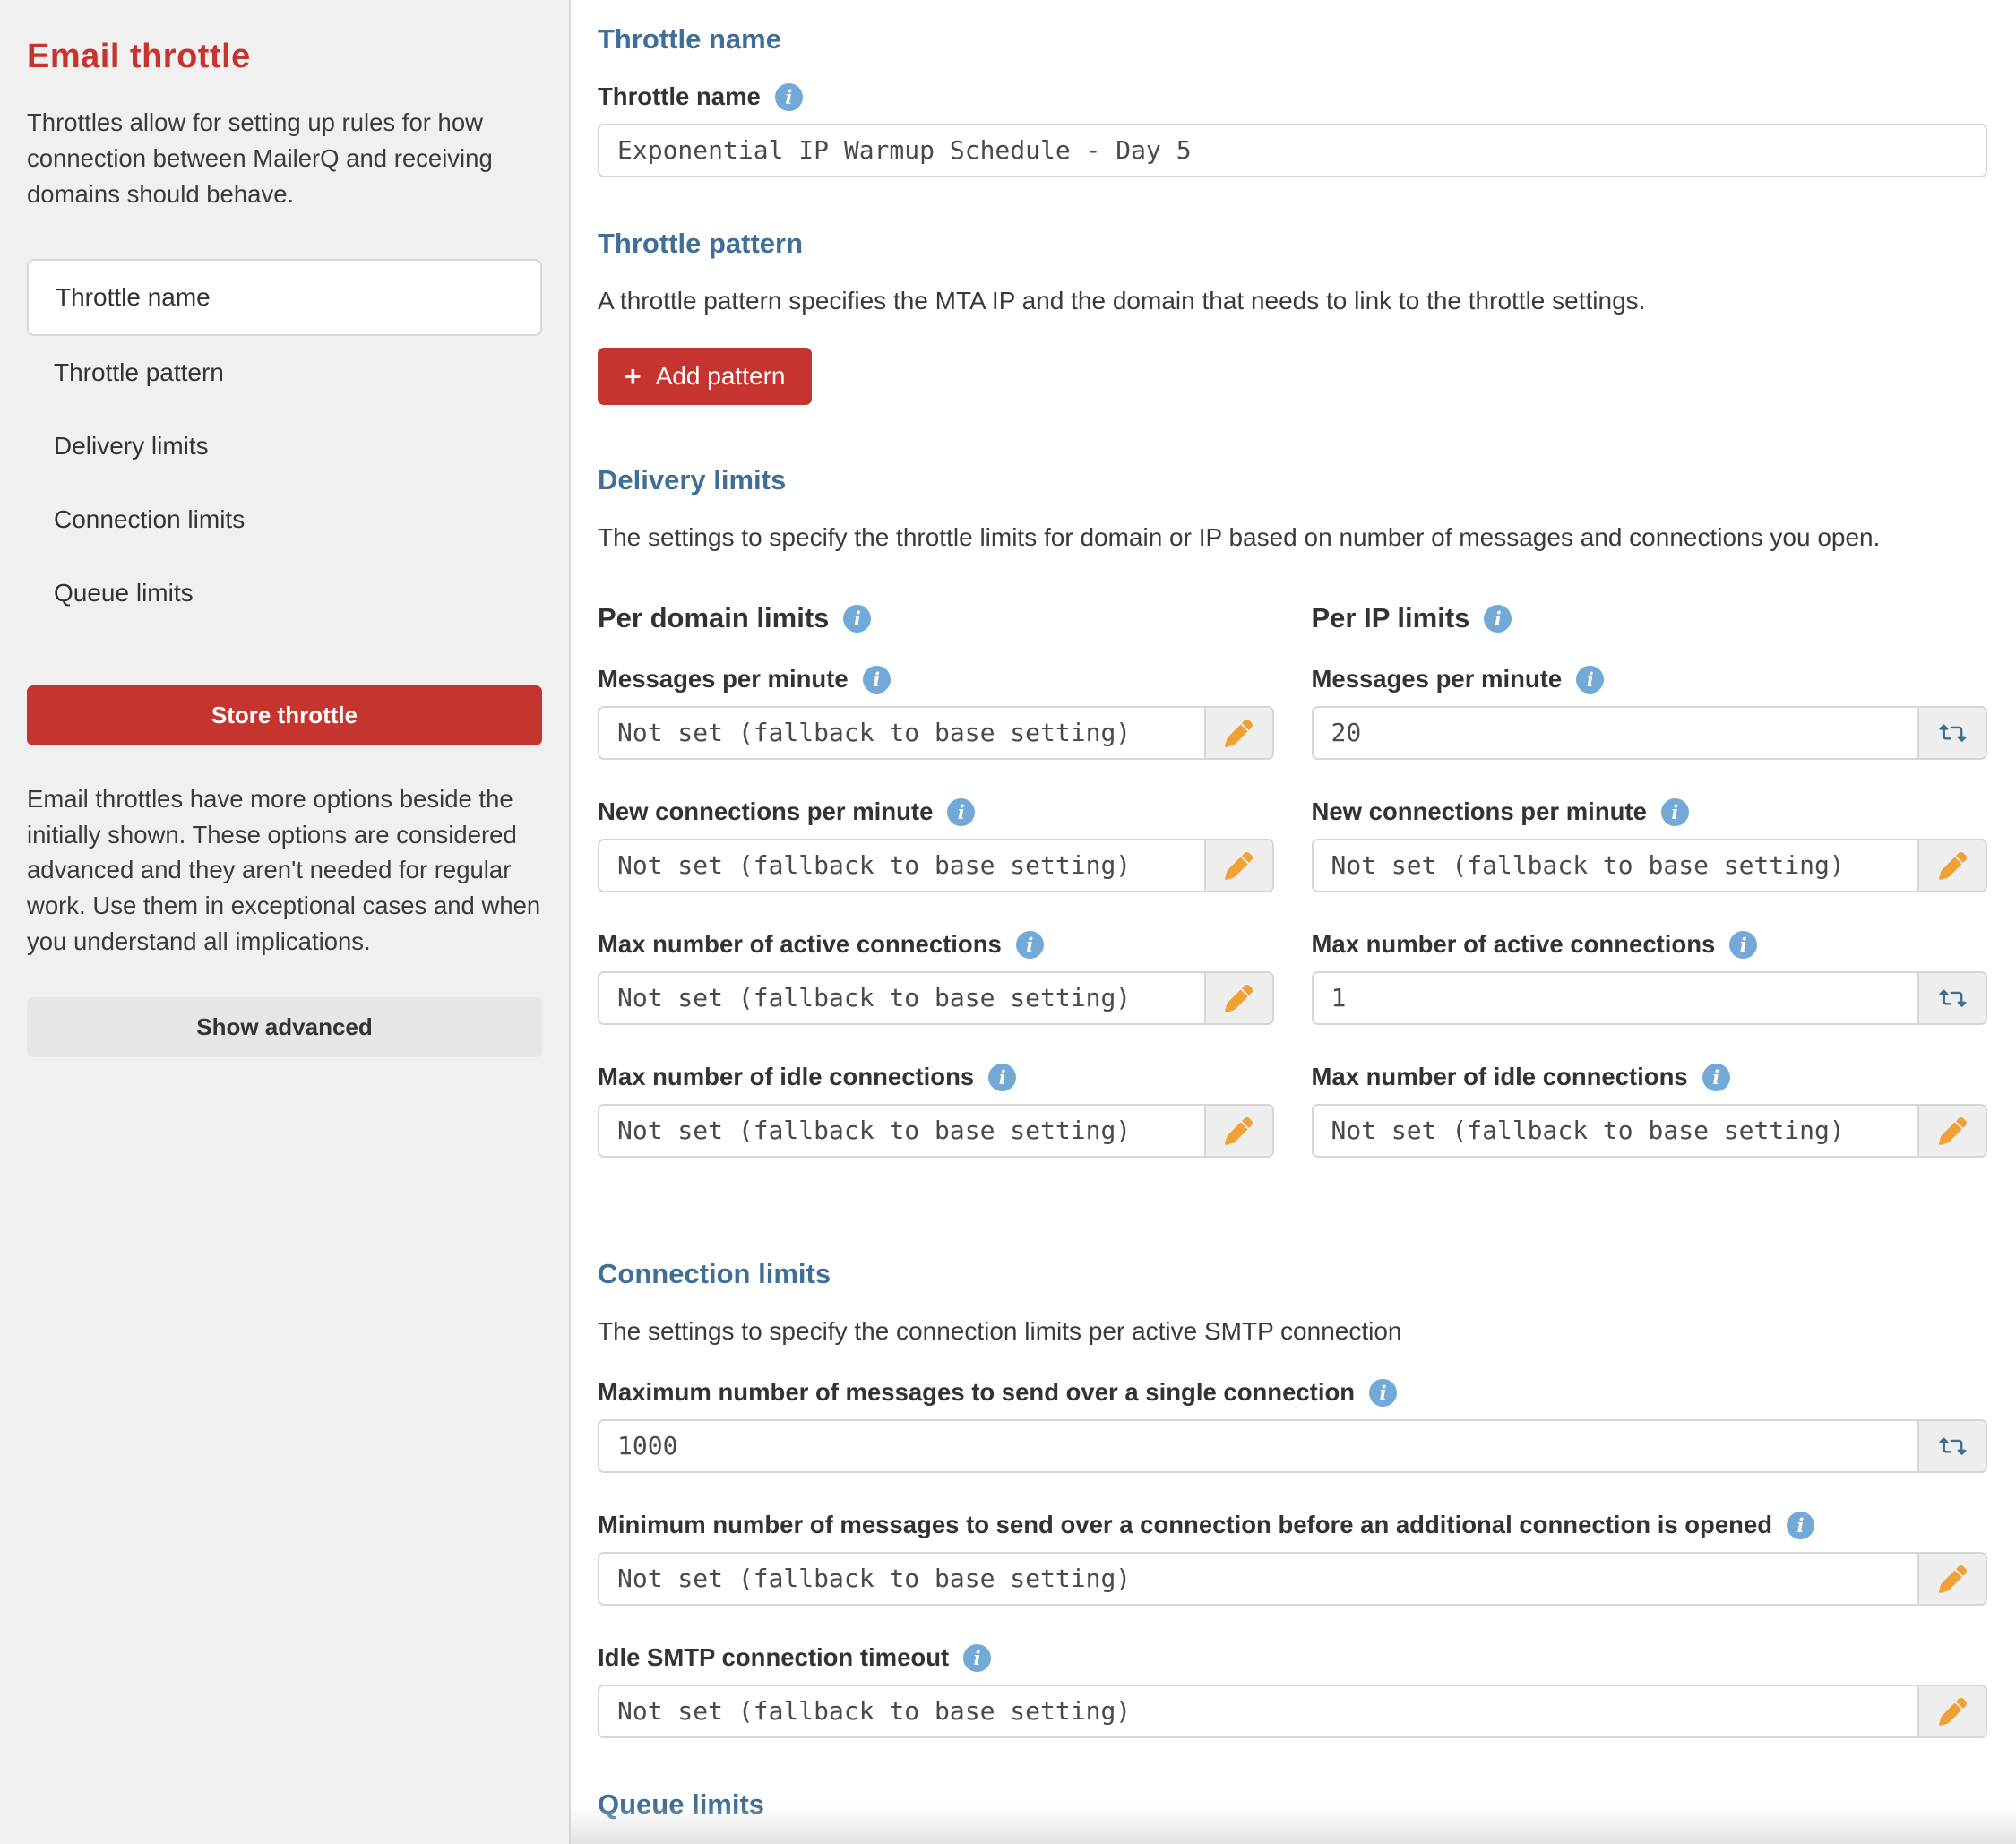  I want to click on per-ip-heading: Per IP limits, so click(1391, 617).